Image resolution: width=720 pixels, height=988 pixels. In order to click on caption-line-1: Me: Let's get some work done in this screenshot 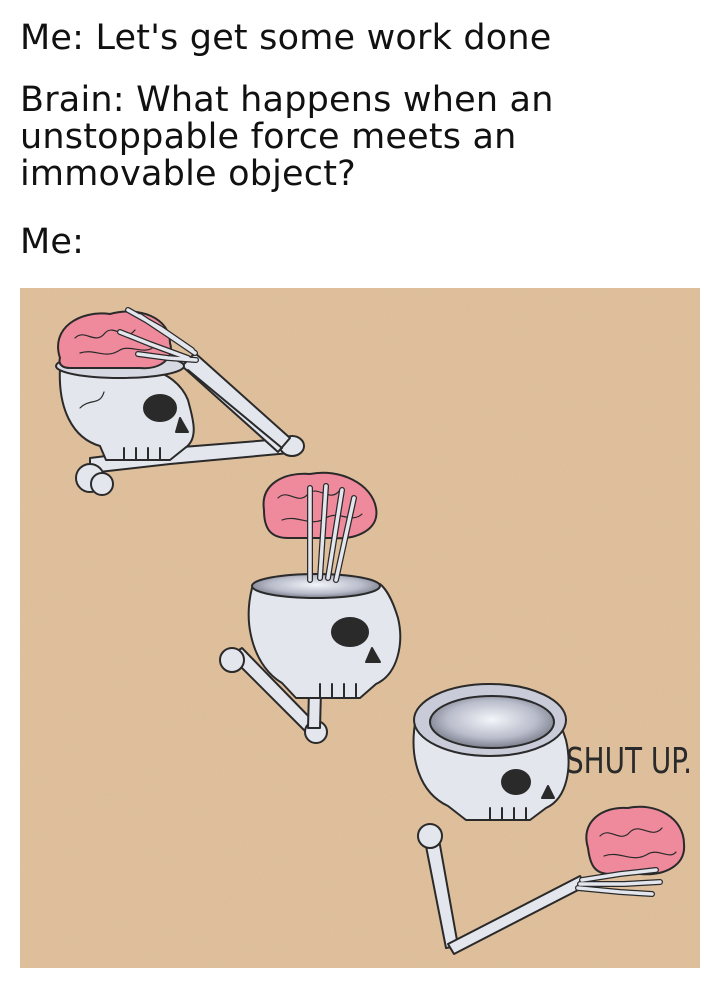, I will do `click(286, 38)`.